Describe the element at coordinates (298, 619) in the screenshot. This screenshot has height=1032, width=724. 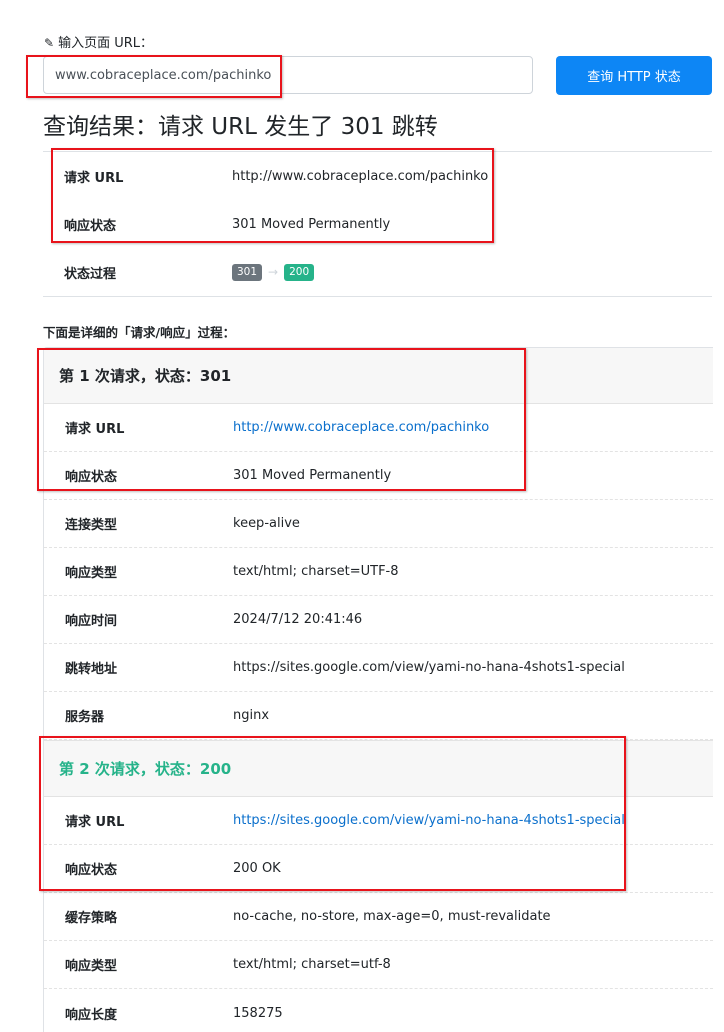
I see `detail-value: 2024/7/12 20:41:46` at that location.